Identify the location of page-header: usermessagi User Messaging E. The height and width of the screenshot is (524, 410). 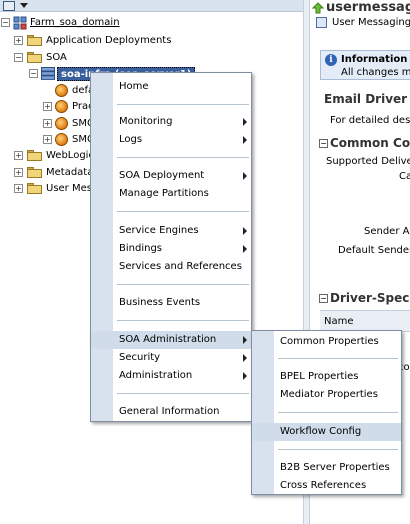
(360, 20).